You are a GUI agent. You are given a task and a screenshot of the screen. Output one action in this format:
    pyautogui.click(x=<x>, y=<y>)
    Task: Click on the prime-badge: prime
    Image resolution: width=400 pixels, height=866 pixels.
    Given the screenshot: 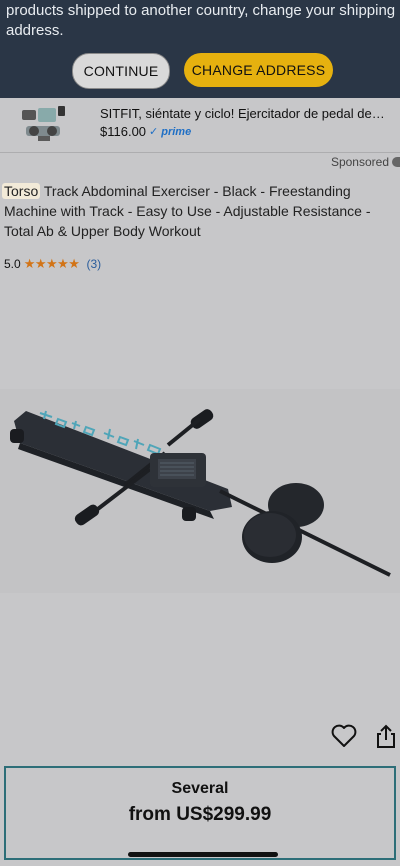 What is the action you would take?
    pyautogui.click(x=176, y=131)
    